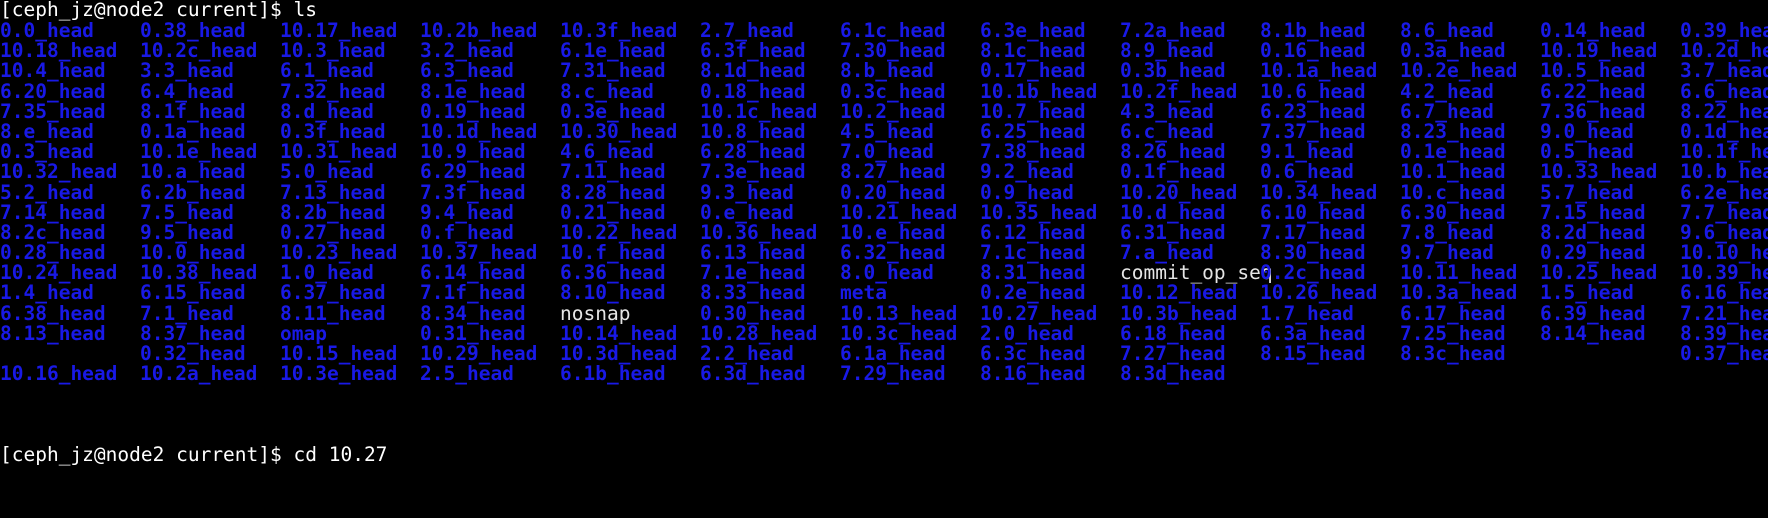 The width and height of the screenshot is (1768, 518). Describe the element at coordinates (770, 192) in the screenshot. I see `ls-entry-directory: 9.3_head` at that location.